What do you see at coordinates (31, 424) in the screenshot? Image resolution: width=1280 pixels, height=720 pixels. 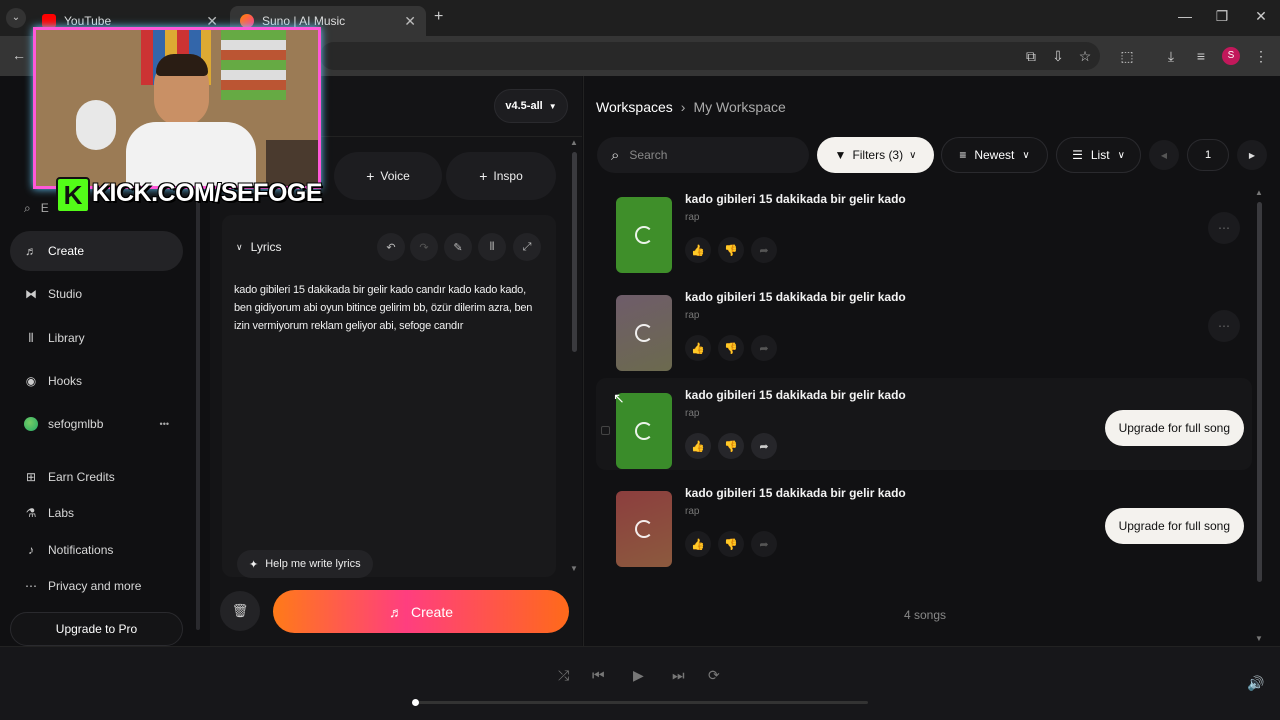 I see `avatar-icon` at bounding box center [31, 424].